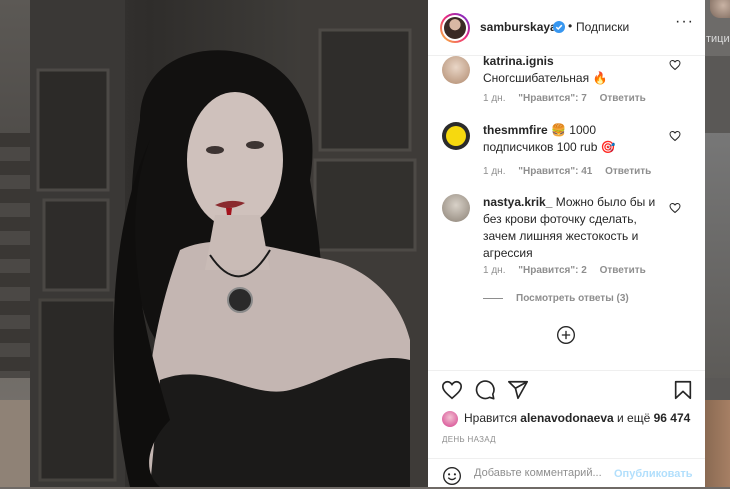  I want to click on commenter-username: katrina.ignis, so click(518, 61).